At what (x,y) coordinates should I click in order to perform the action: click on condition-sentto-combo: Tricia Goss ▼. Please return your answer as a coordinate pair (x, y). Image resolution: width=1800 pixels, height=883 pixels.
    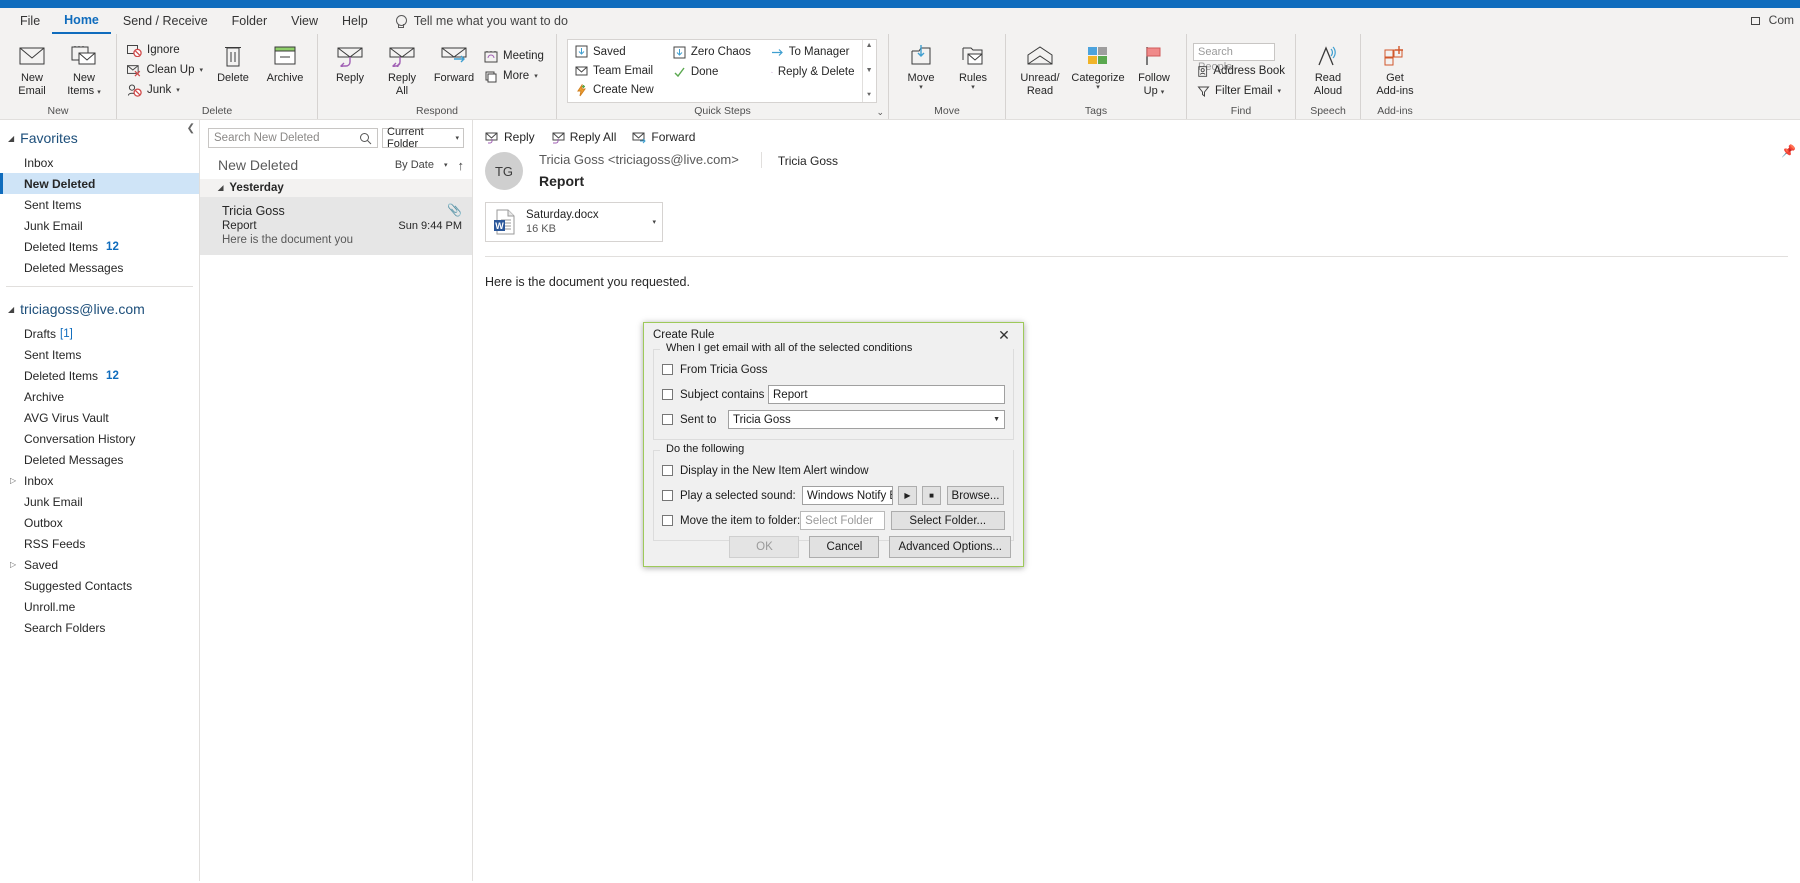
    Looking at the image, I should click on (866, 419).